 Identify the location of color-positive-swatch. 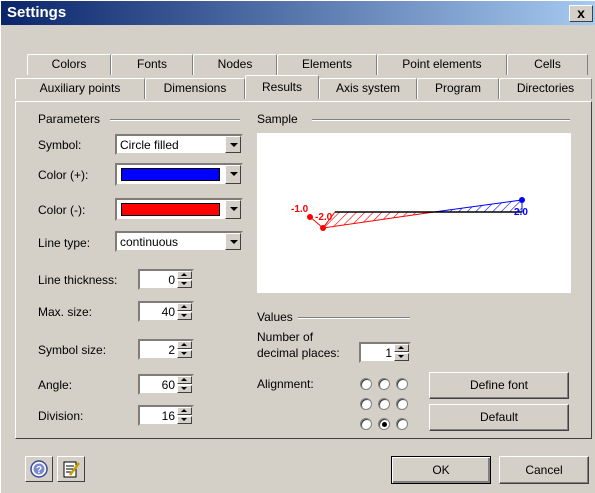
(170, 174).